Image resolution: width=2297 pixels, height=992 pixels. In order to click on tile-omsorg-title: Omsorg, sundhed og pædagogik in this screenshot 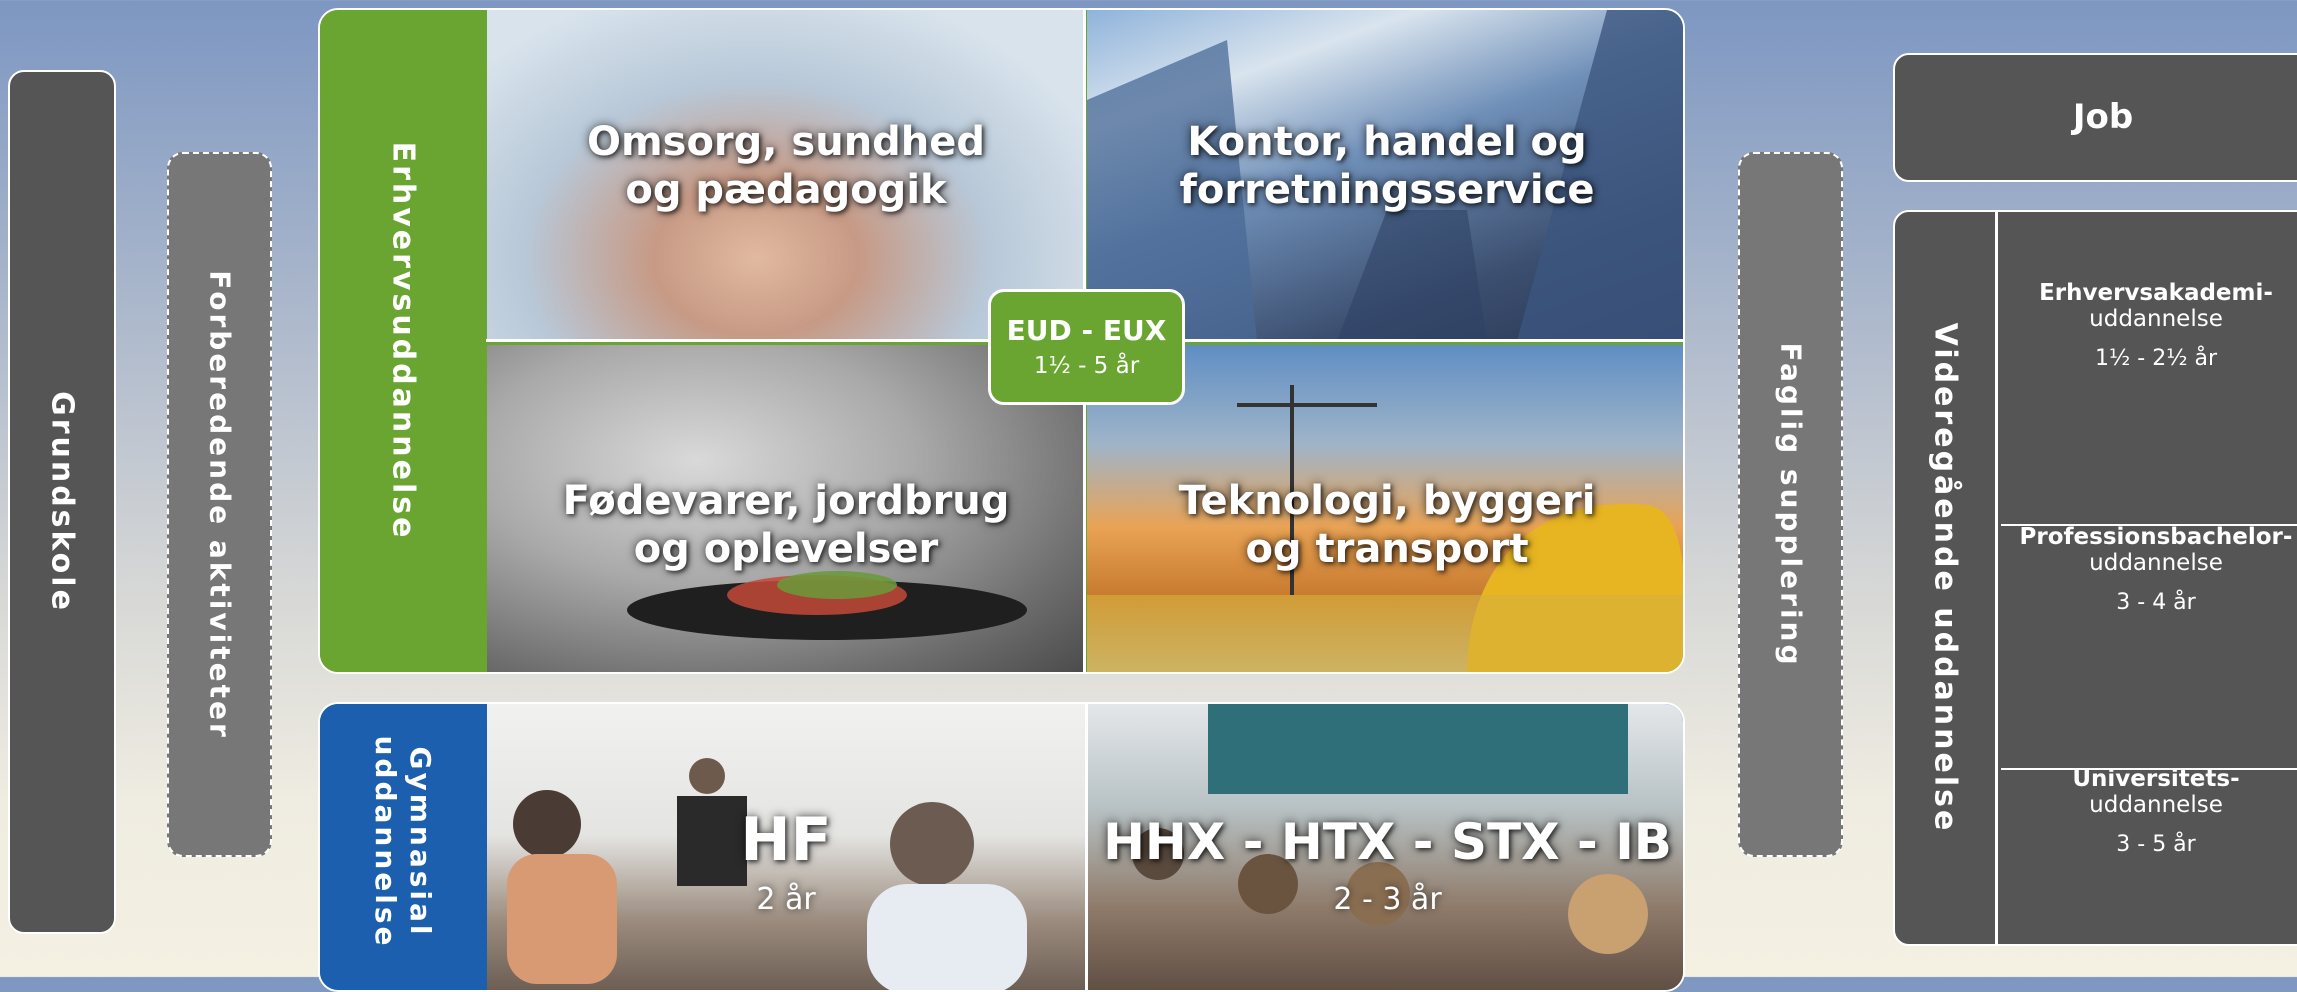, I will do `click(786, 166)`.